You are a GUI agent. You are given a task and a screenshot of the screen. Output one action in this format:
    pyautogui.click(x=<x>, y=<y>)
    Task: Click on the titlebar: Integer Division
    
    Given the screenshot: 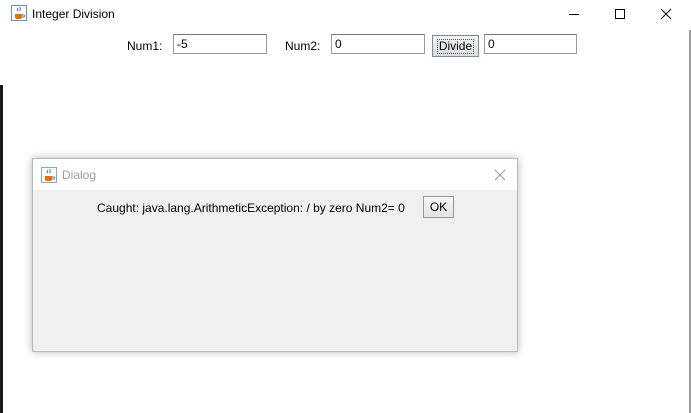 What is the action you would take?
    pyautogui.click(x=346, y=14)
    